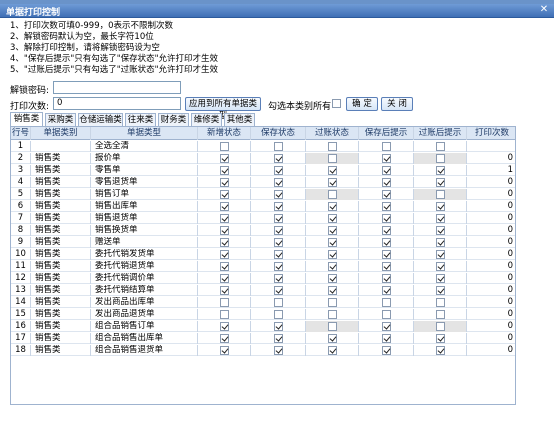 Image resolution: width=554 pixels, height=430 pixels. What do you see at coordinates (117, 87) in the screenshot?
I see `password-input` at bounding box center [117, 87].